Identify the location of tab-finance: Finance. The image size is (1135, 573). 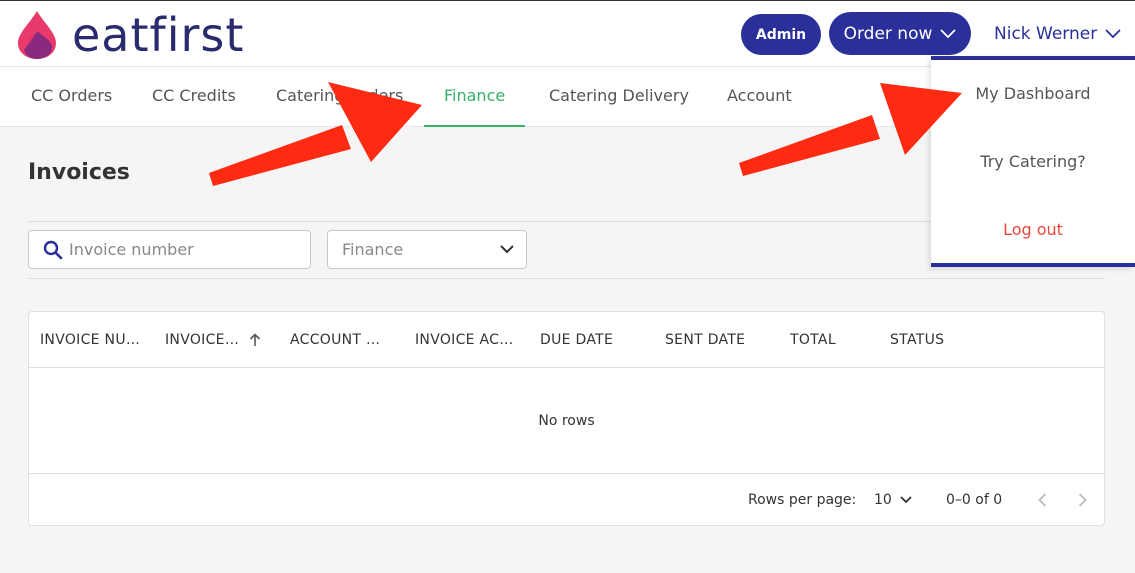
(475, 97).